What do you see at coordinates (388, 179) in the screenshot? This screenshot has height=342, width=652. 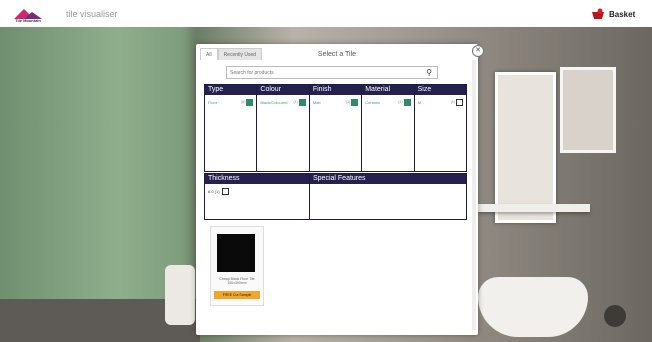 I see `filter-heading: Special Features` at bounding box center [388, 179].